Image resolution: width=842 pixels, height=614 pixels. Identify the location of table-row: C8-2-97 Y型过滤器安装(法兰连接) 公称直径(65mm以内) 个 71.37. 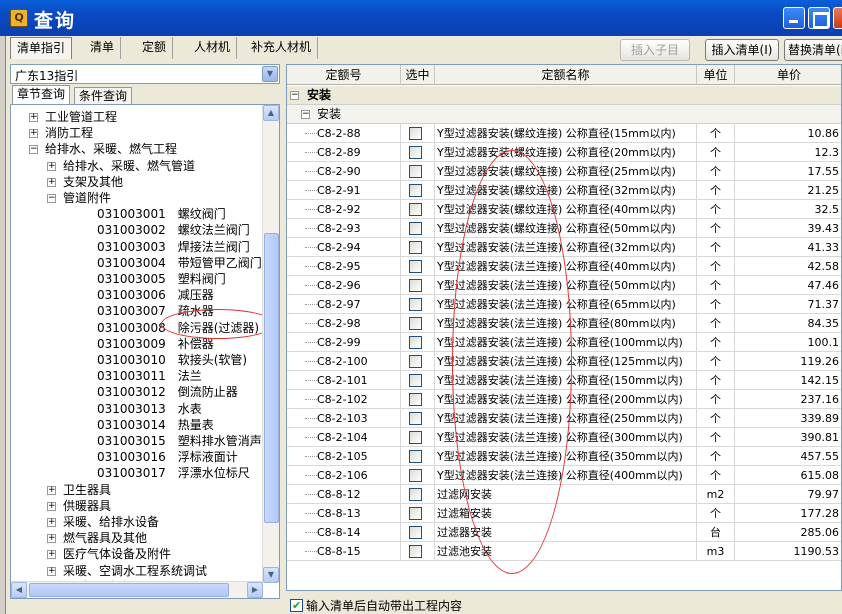
(564, 304).